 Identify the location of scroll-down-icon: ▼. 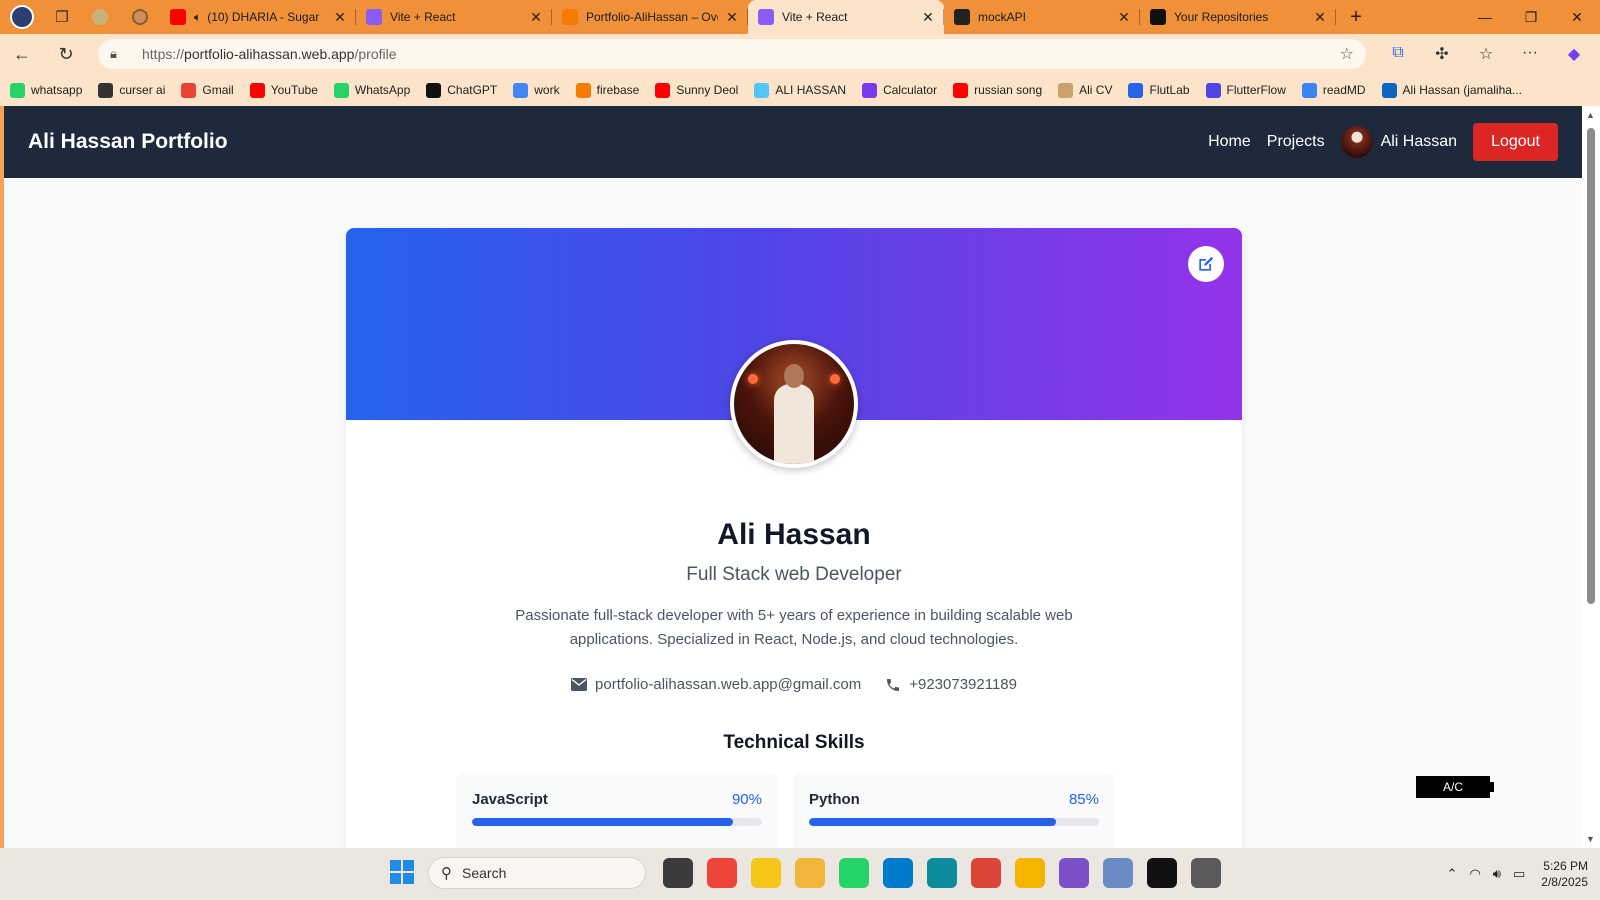
(1590, 839).